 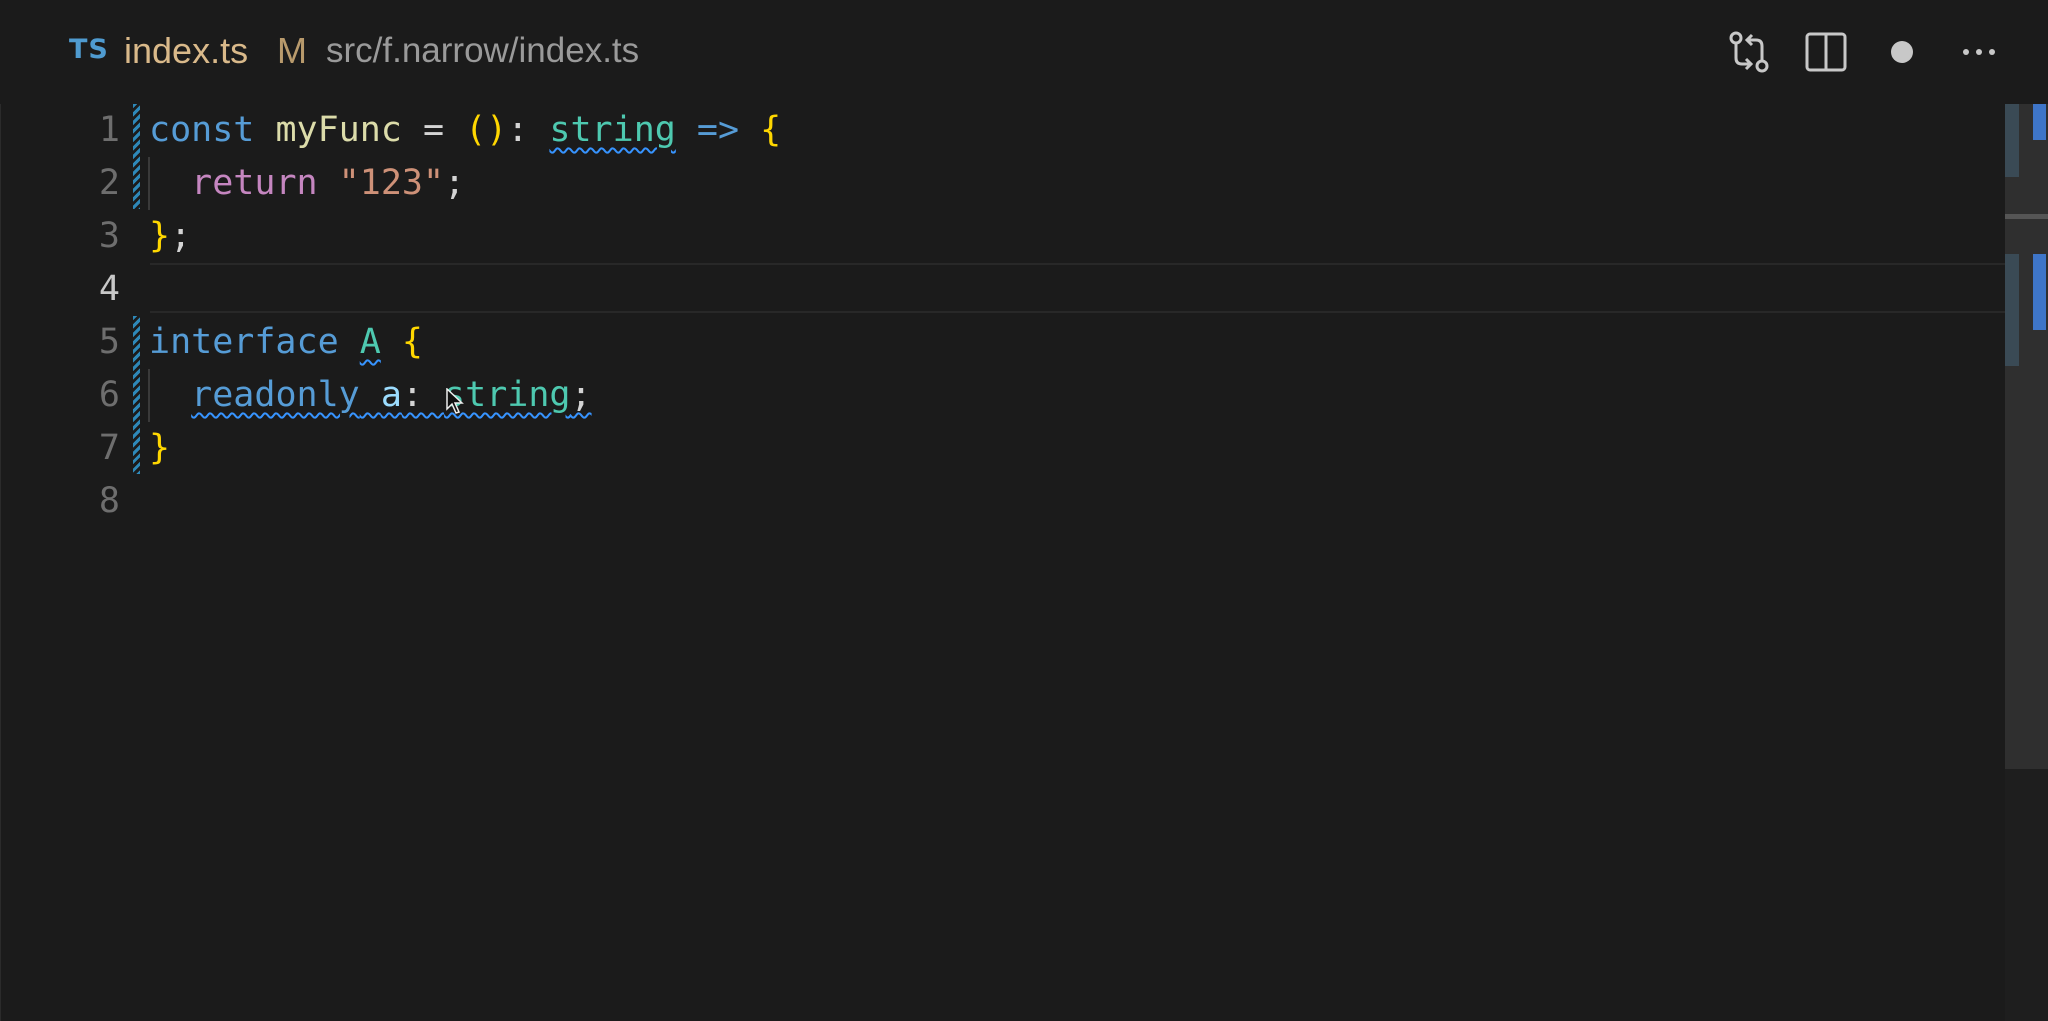 I want to click on keyword-token: return, so click(x=254, y=183).